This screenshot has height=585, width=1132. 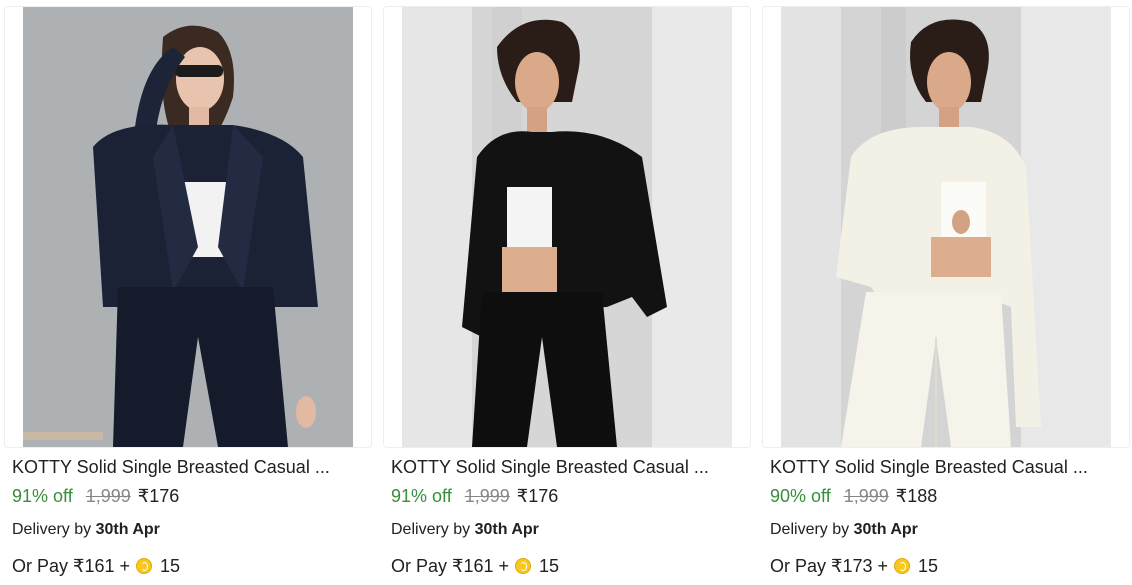 I want to click on pay-prefix: Or Pay ₹173 +, so click(x=829, y=566).